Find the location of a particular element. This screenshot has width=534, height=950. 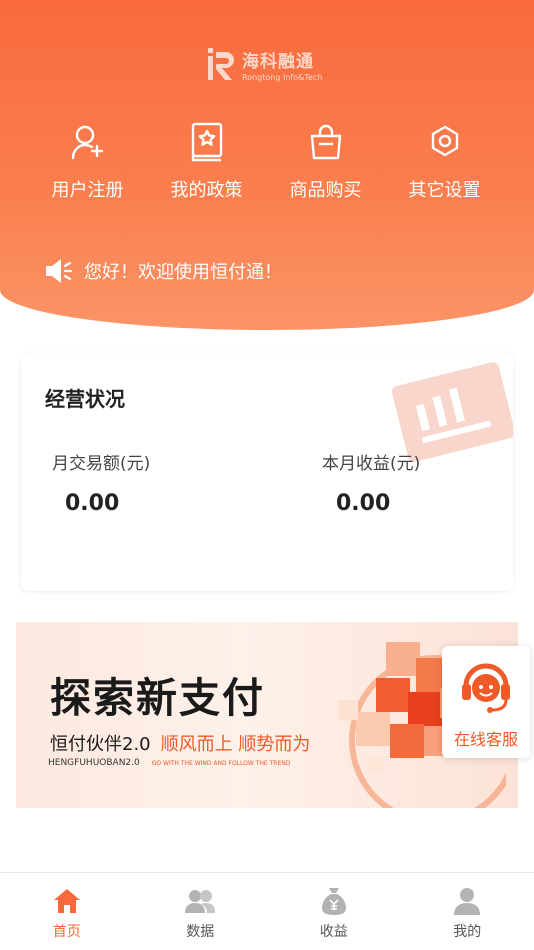

banner-title: 探索新支付 is located at coordinates (157, 698).